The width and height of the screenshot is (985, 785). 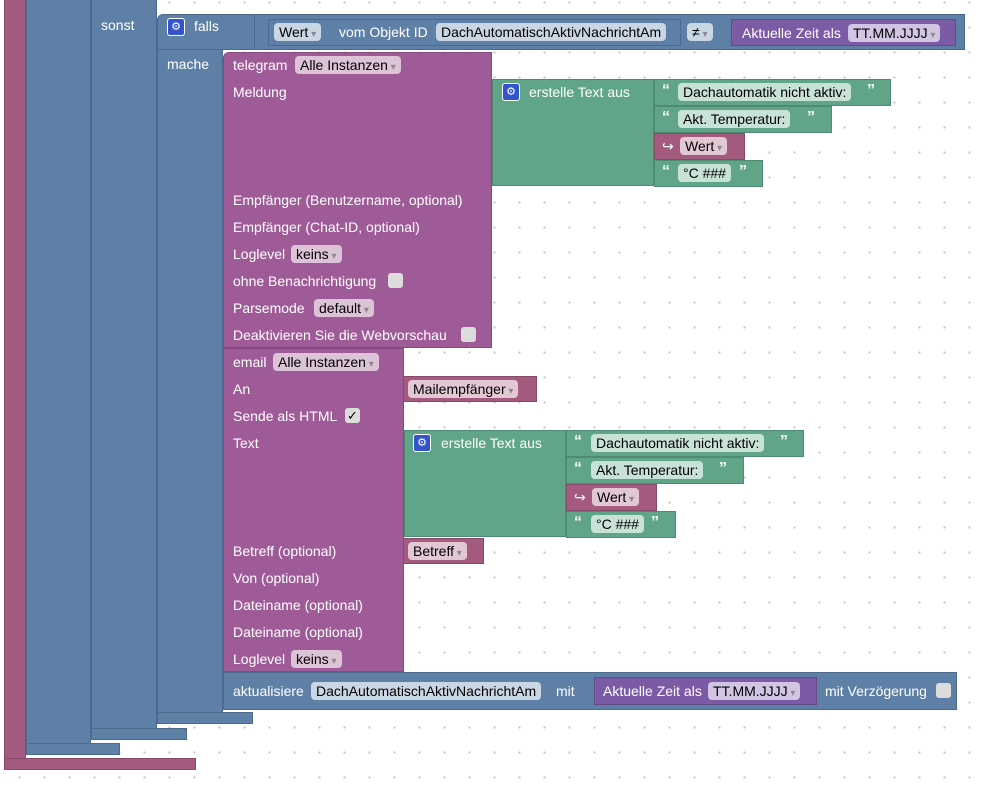 What do you see at coordinates (124, 365) in the screenshot?
I see `else-block` at bounding box center [124, 365].